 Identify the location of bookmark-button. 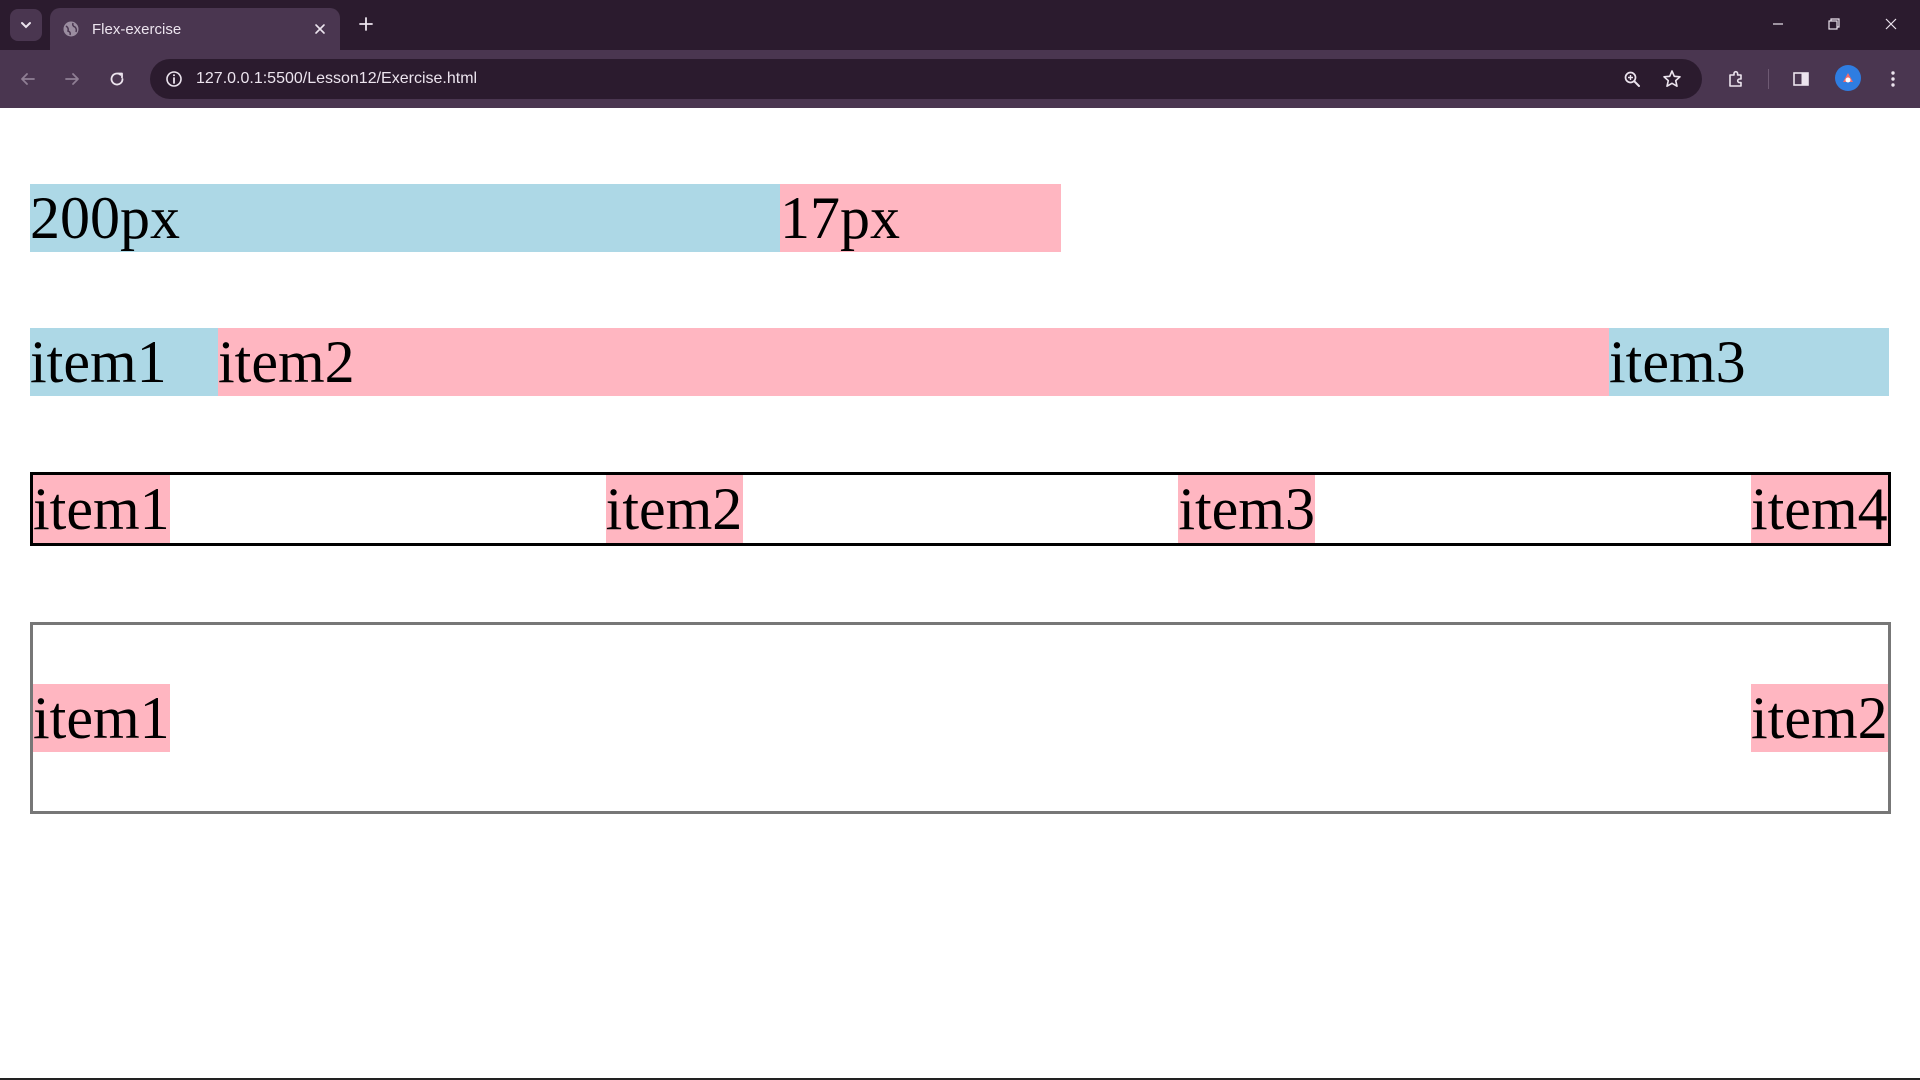
(1672, 79).